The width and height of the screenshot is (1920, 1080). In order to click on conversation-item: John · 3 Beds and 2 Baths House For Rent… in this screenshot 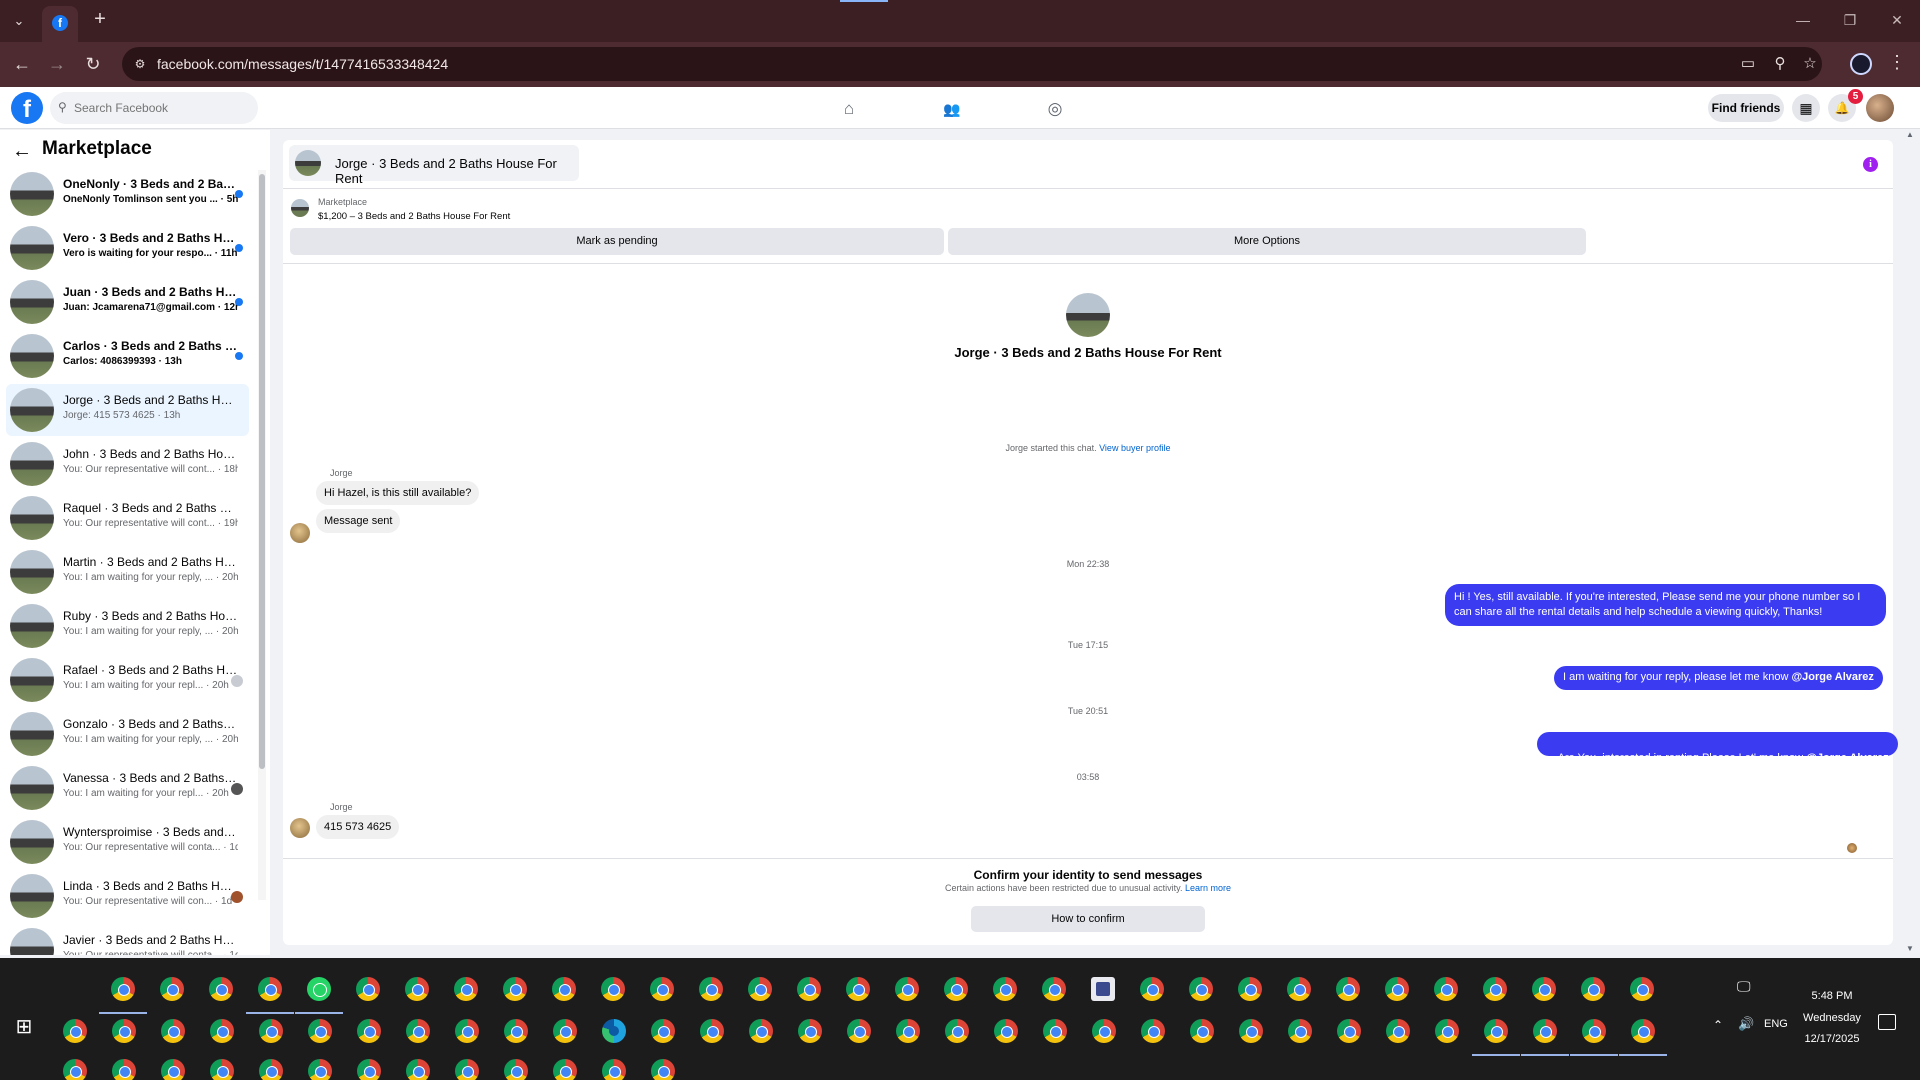, I will do `click(127, 464)`.